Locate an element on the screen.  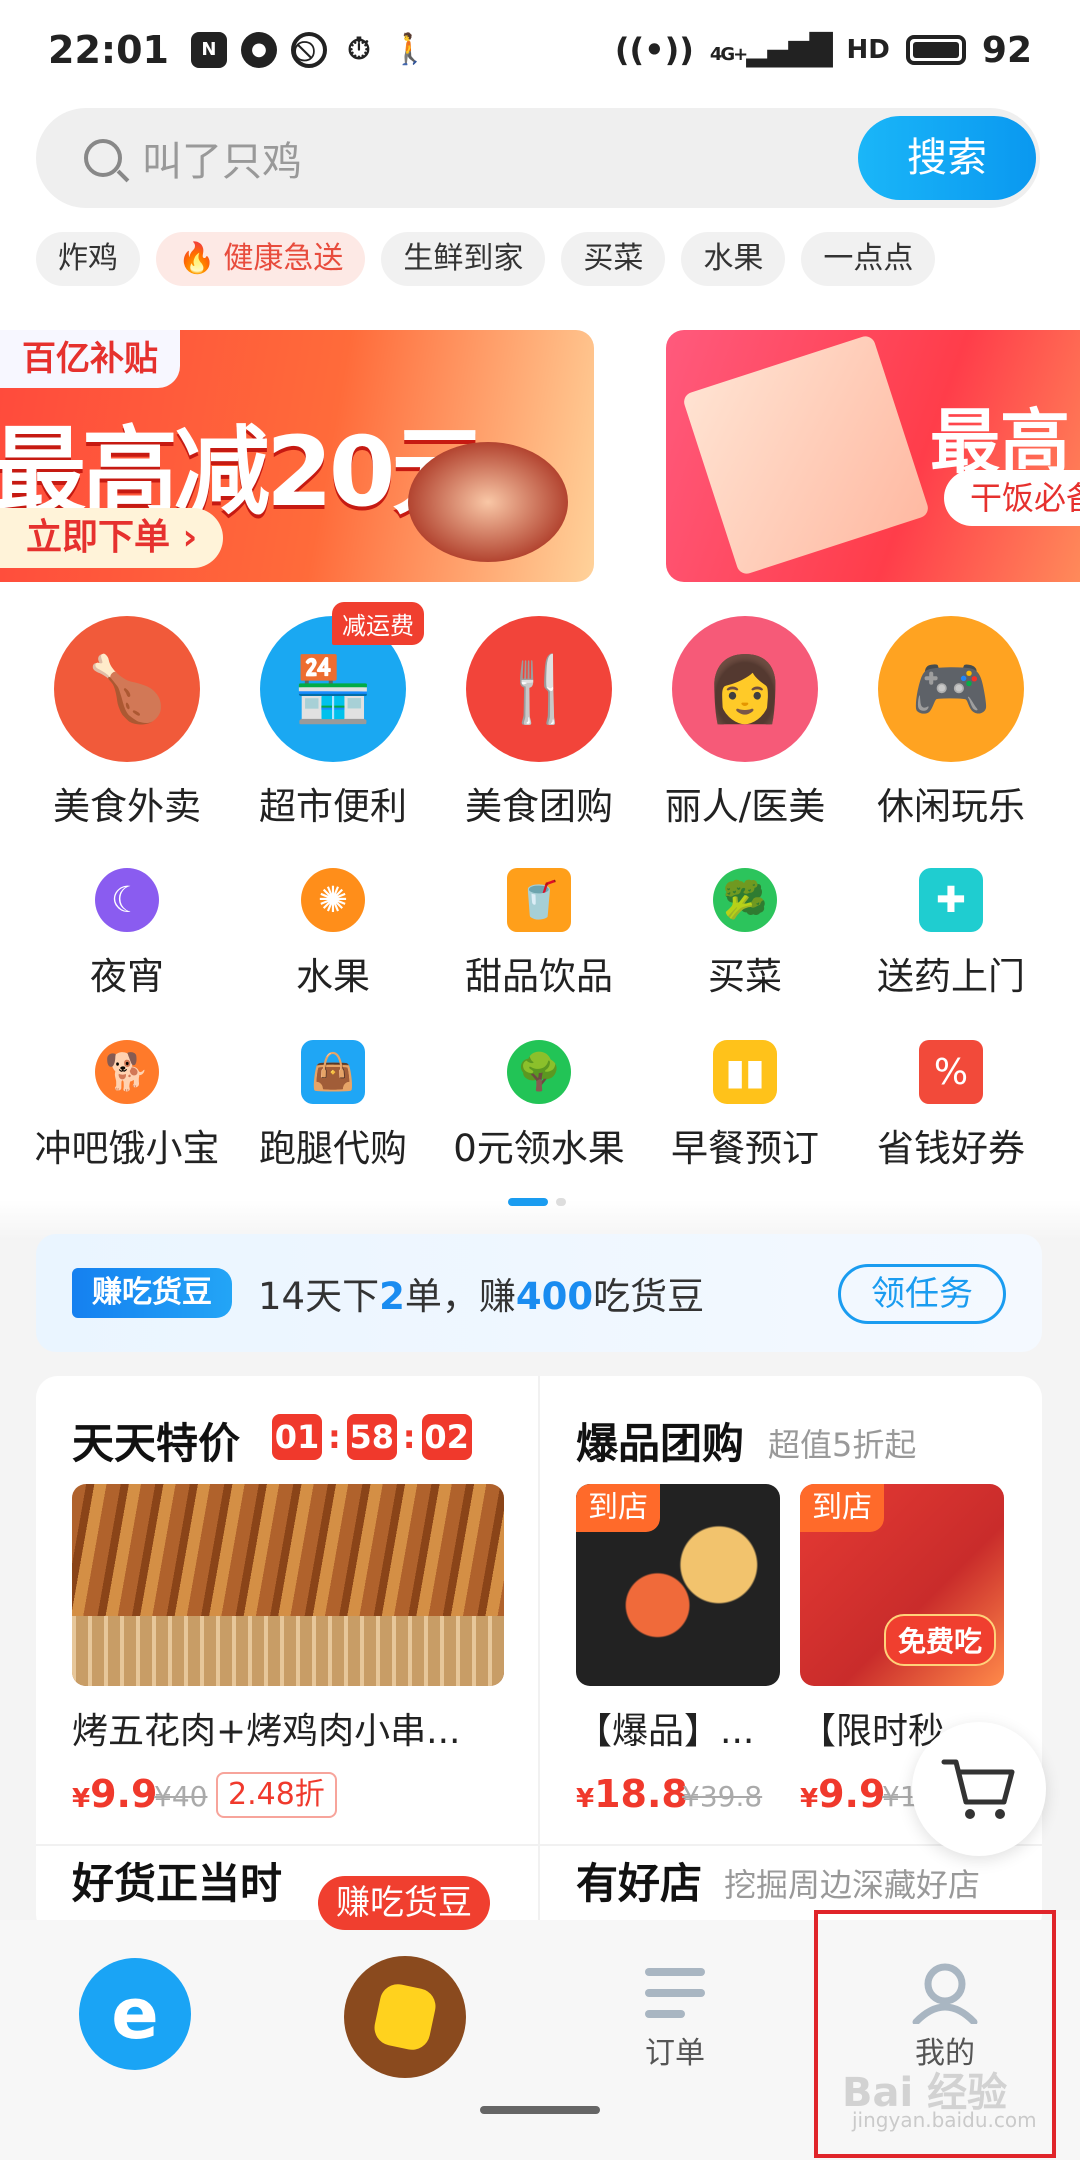
category-label: 休闲玩乐 is located at coordinates (951, 806).